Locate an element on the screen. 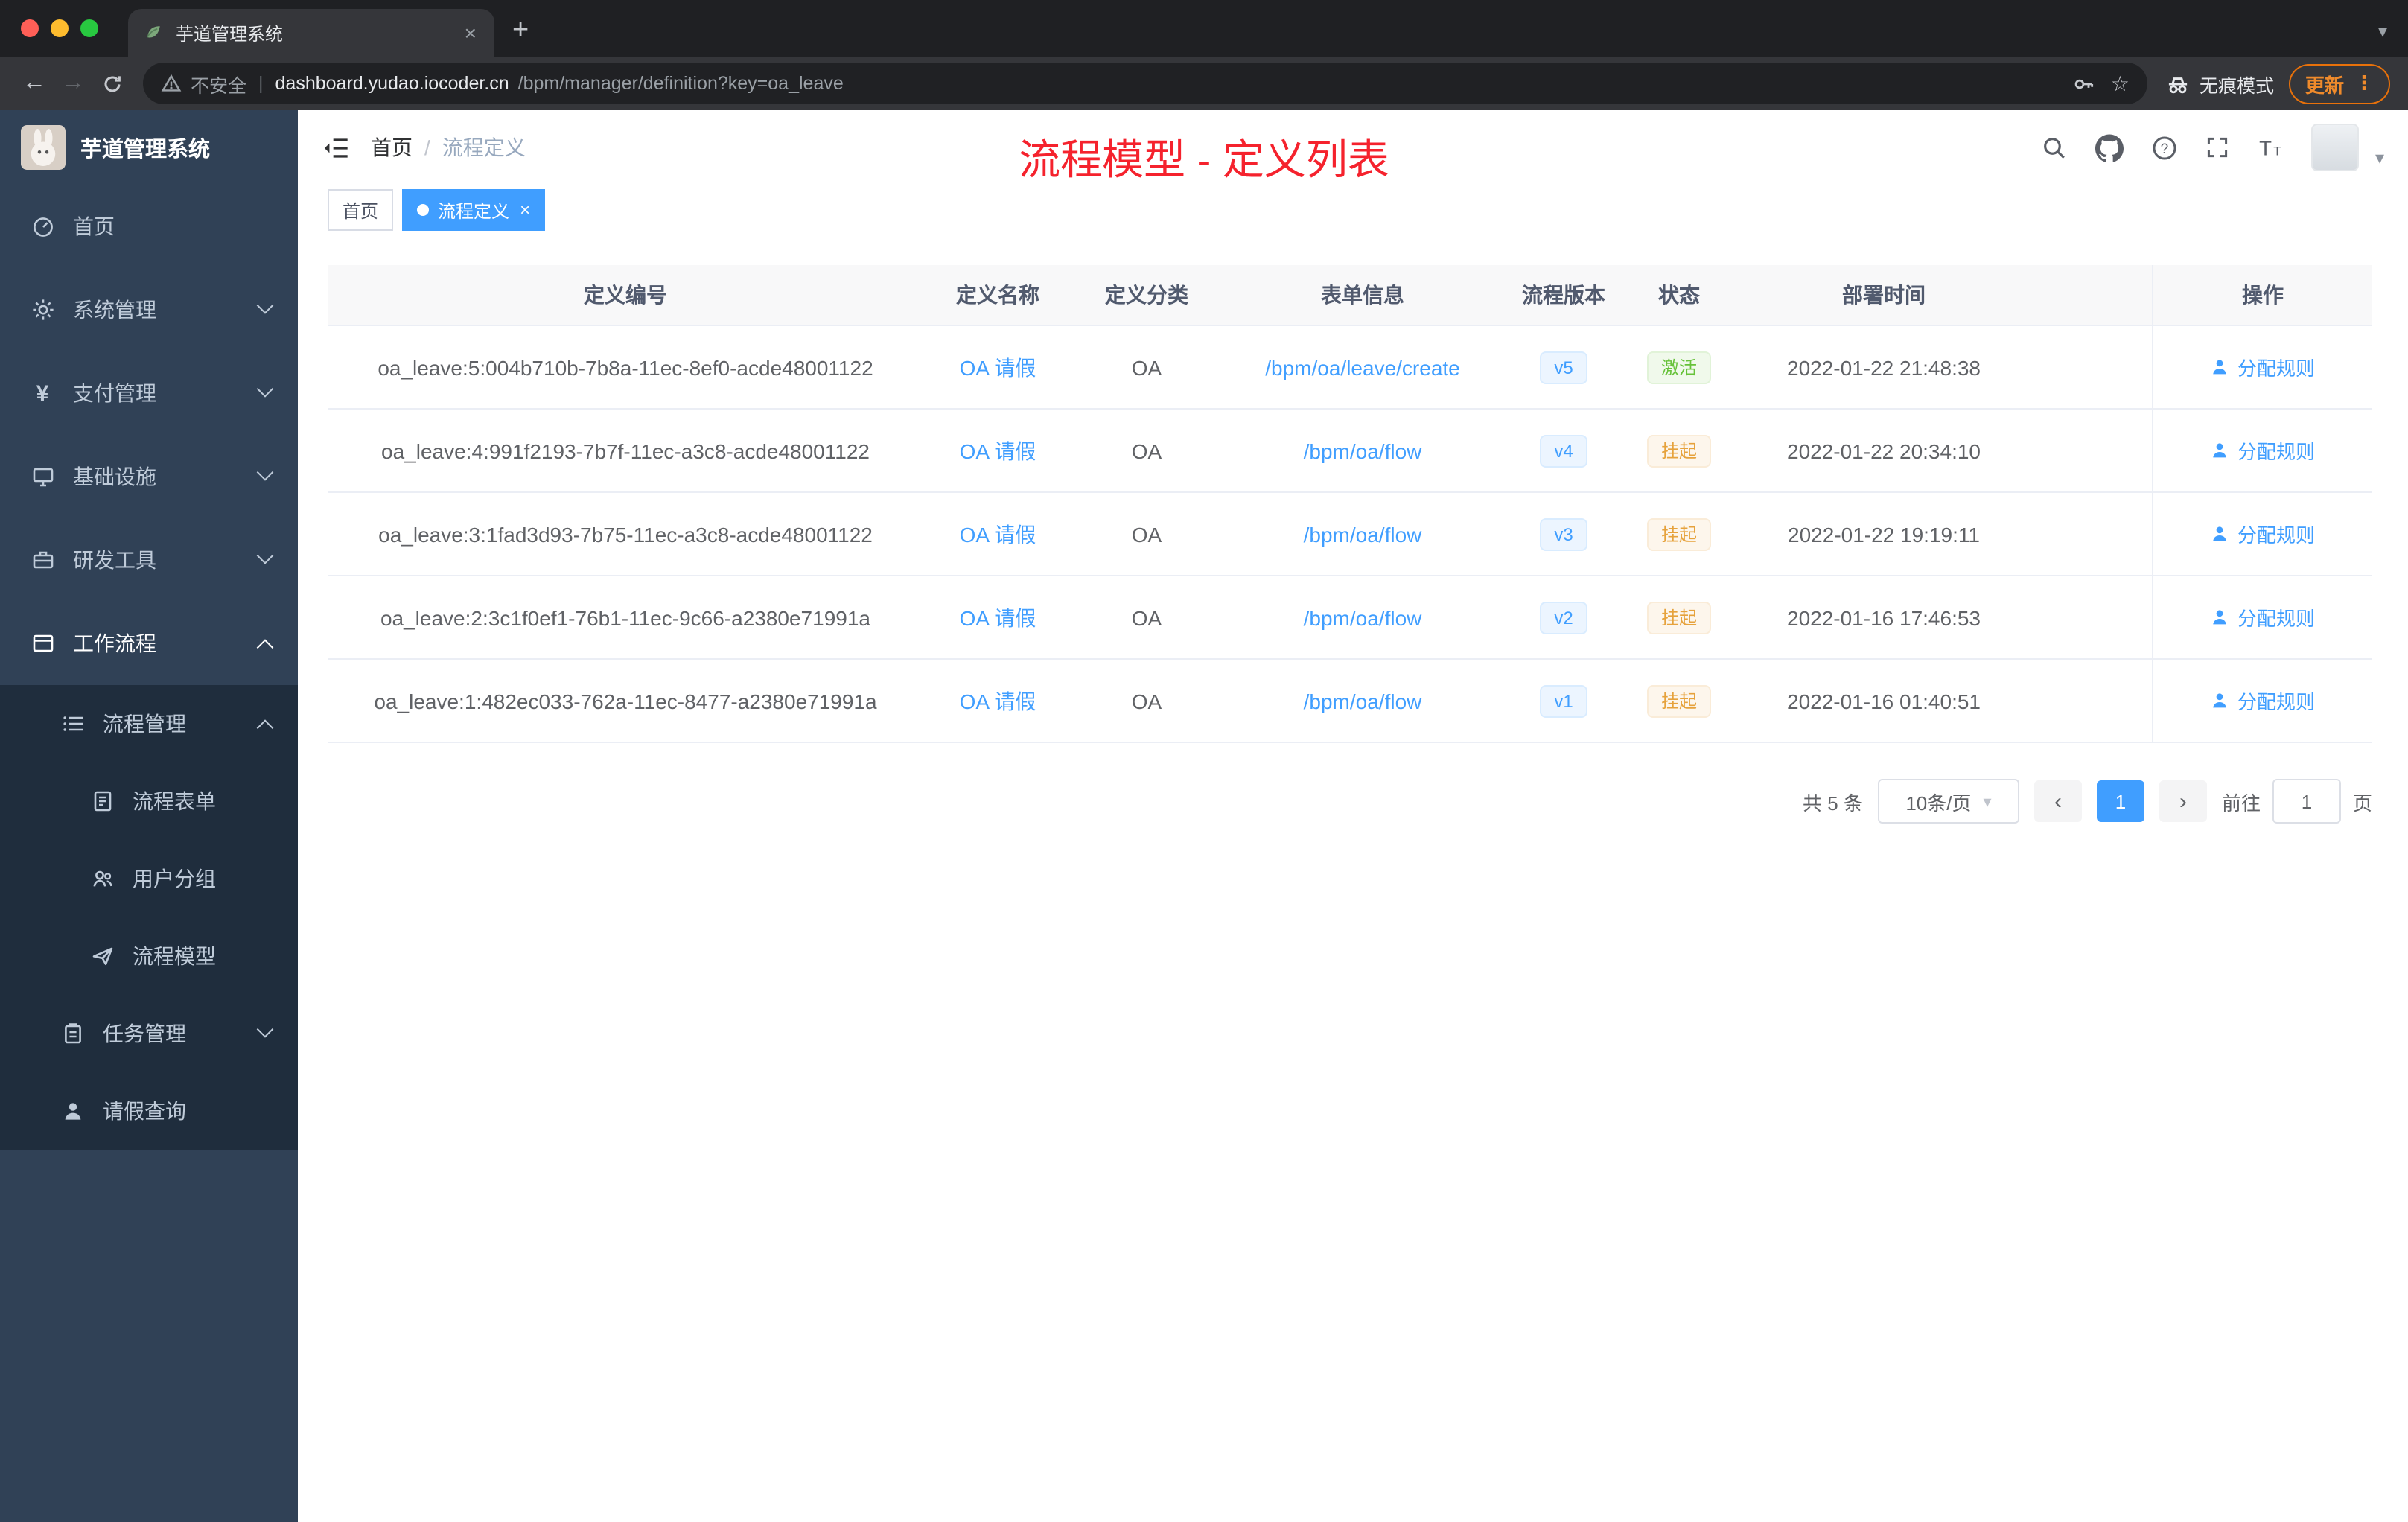  sidebar-item-process-model: 流程模型 is located at coordinates (149, 956).